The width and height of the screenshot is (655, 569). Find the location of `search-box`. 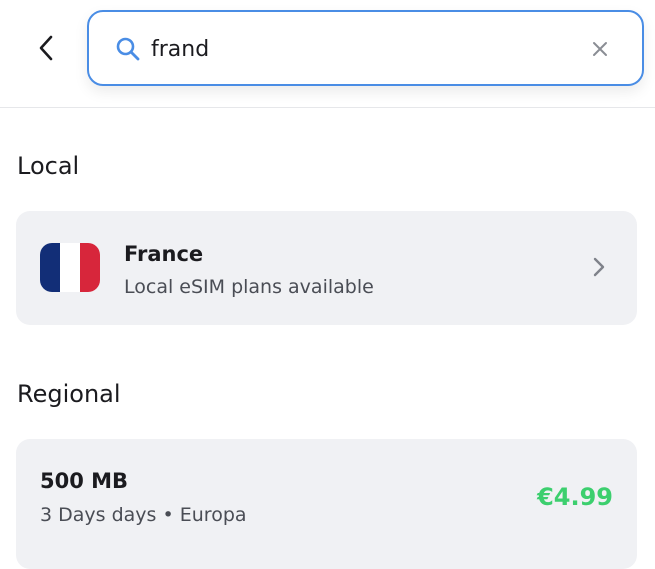

search-box is located at coordinates (365, 48).